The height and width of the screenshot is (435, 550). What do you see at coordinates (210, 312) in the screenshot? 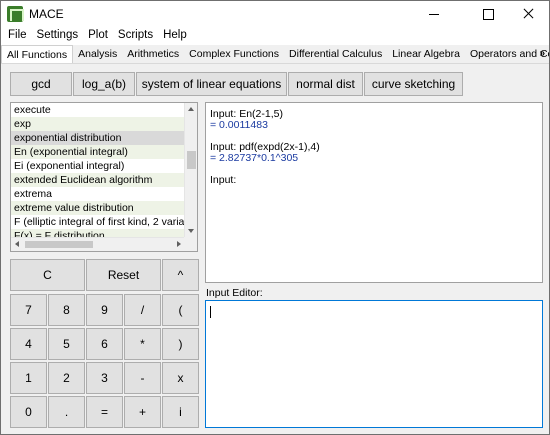
I see `text-caret` at bounding box center [210, 312].